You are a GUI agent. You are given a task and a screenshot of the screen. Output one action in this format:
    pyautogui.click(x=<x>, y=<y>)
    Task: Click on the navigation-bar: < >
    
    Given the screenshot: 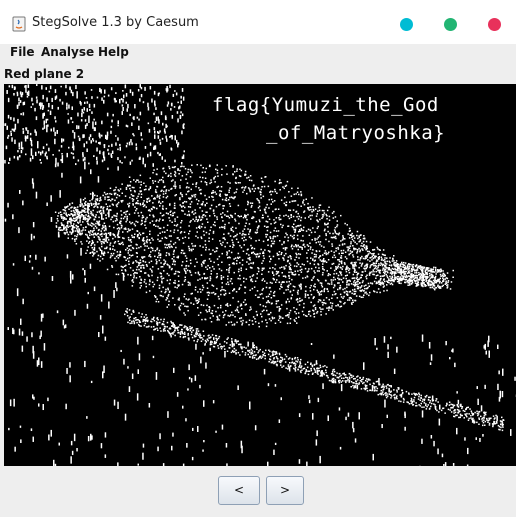 What is the action you would take?
    pyautogui.click(x=258, y=491)
    